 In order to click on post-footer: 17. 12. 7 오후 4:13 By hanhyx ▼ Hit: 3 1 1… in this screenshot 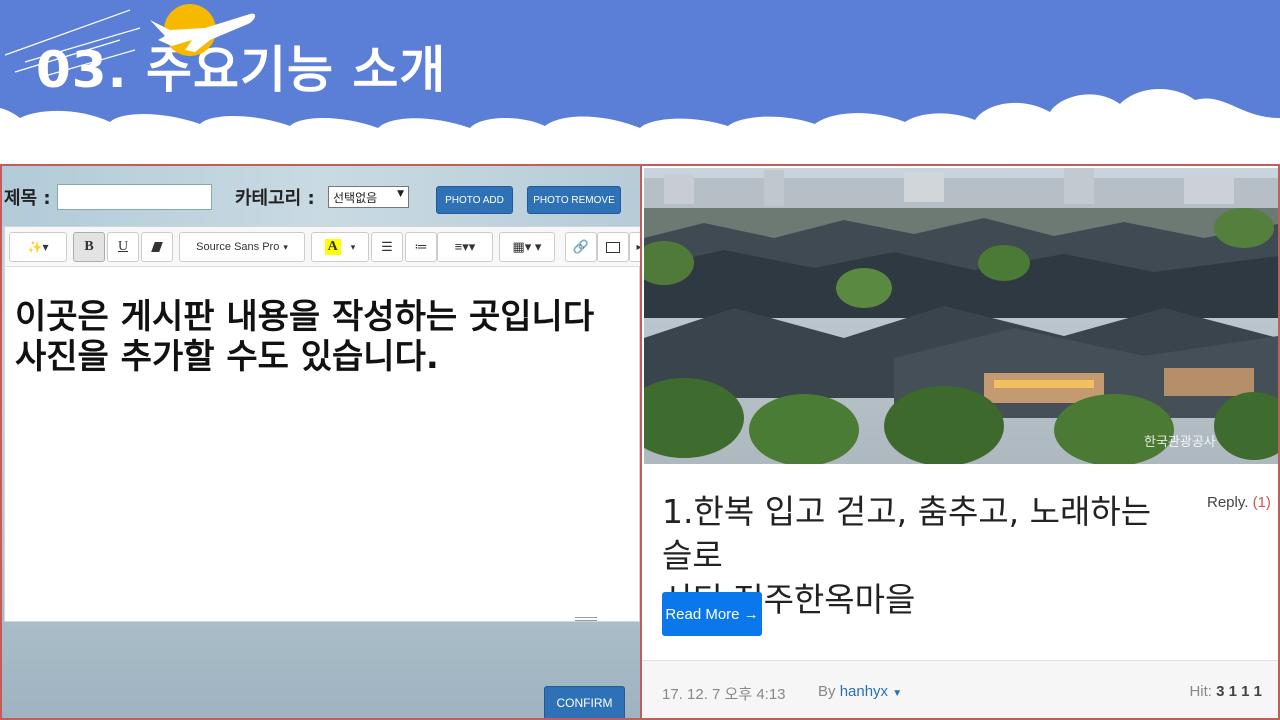, I will do `click(960, 689)`.